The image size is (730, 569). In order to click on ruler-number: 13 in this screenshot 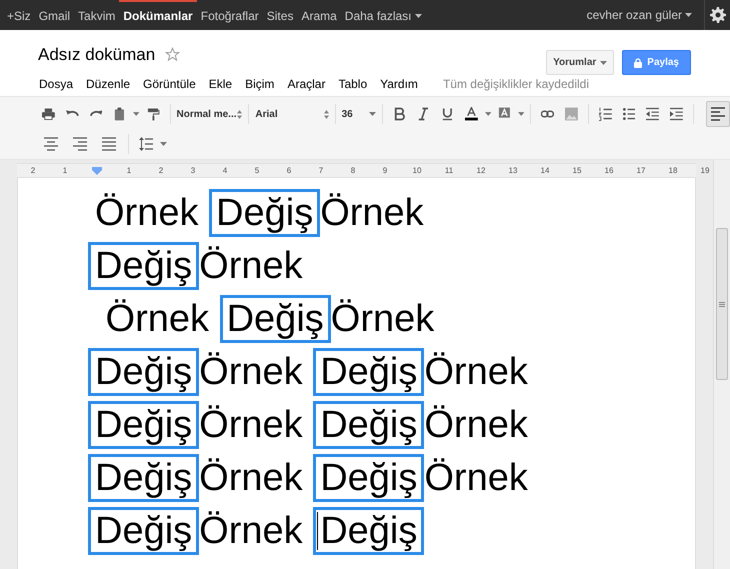, I will do `click(513, 170)`.